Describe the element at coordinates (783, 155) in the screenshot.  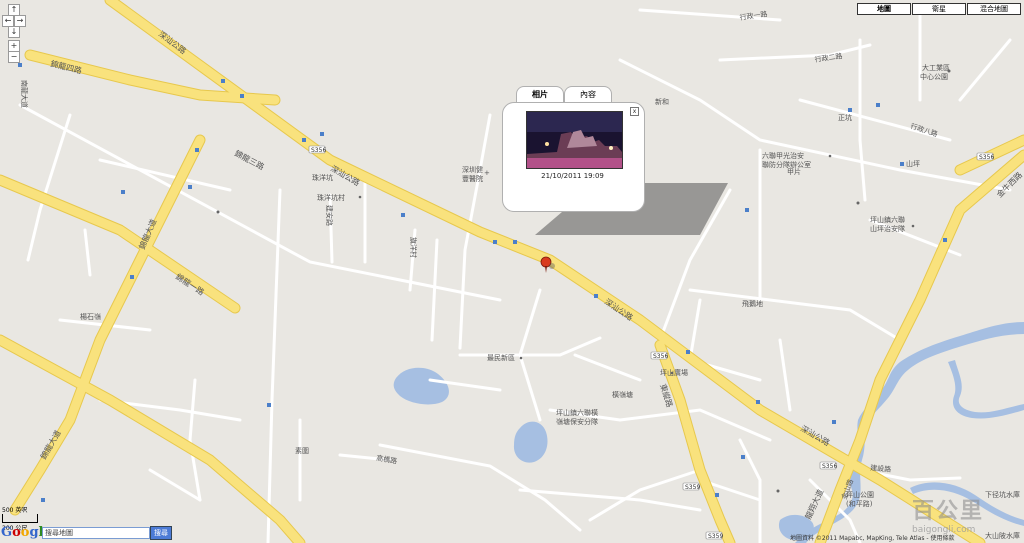
I see `place-label-line: 六聯甲光治安` at that location.